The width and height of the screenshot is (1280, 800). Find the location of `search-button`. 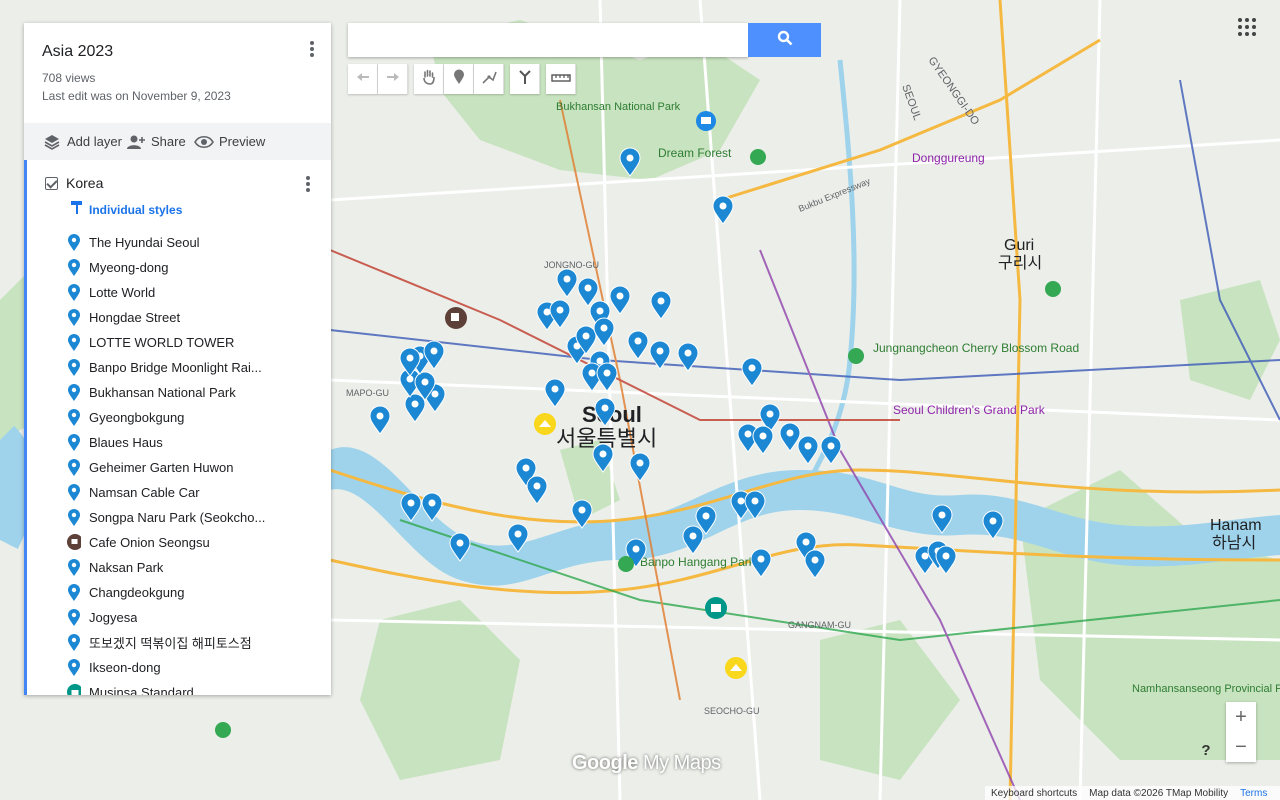

search-button is located at coordinates (784, 40).